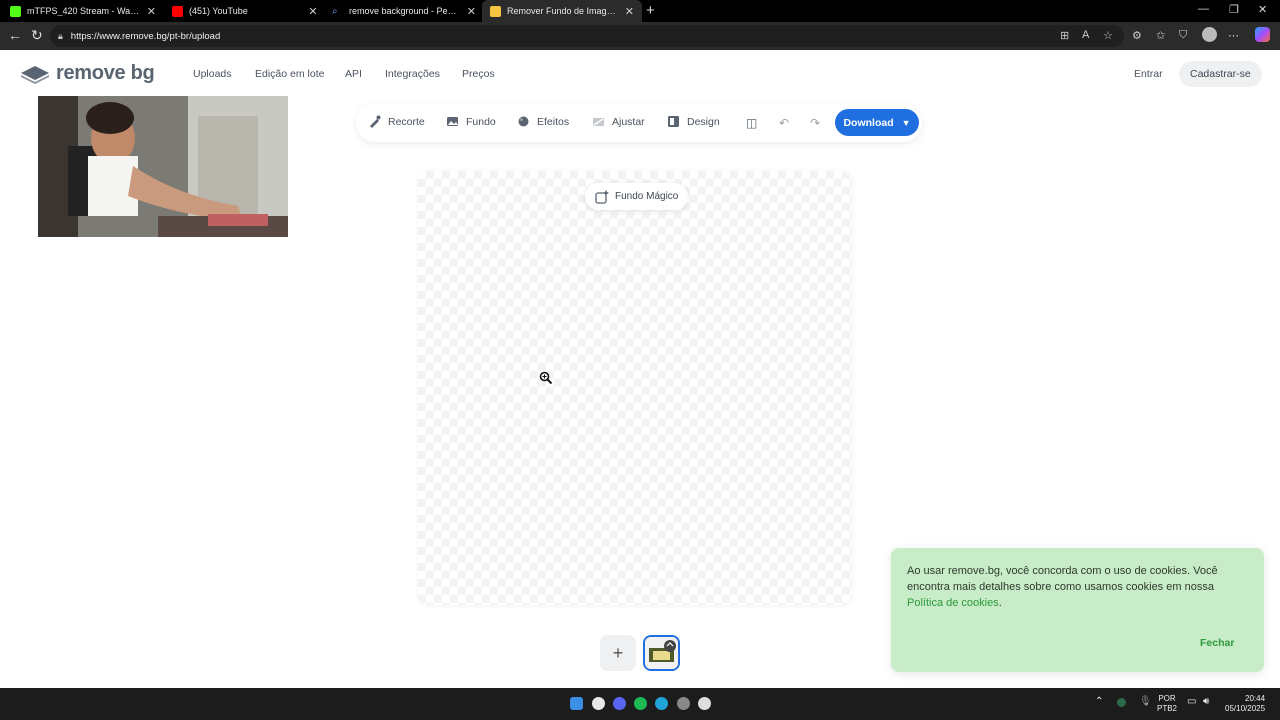 This screenshot has height=720, width=1280. I want to click on tool-cutout: Recorte, so click(396, 121).